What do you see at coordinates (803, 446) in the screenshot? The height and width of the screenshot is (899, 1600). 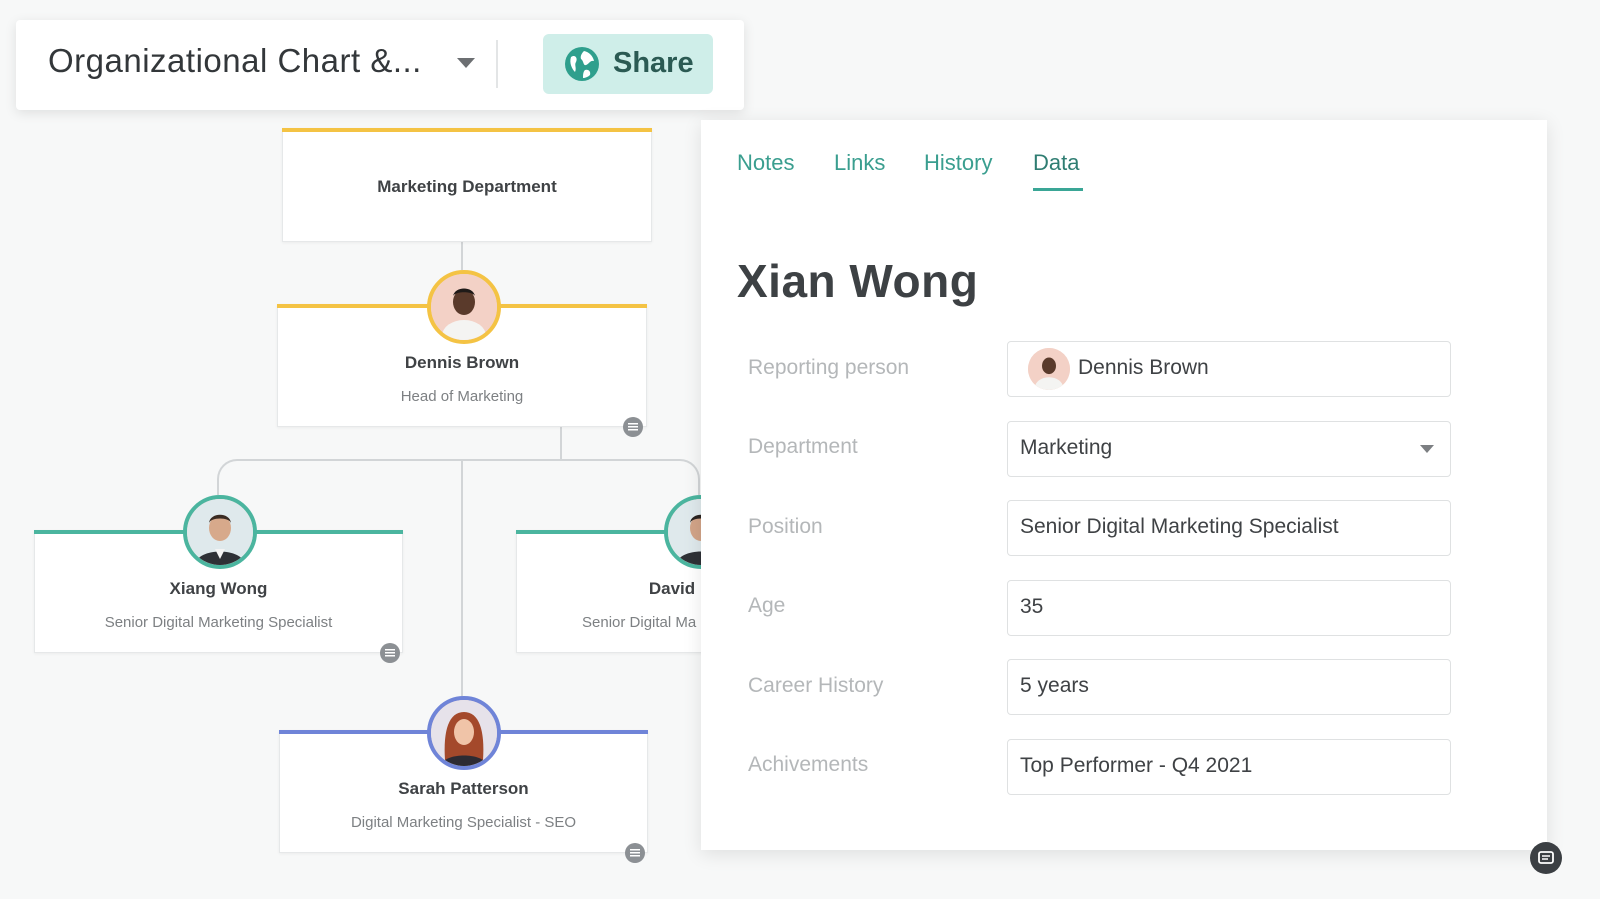 I see `field-label: Department` at bounding box center [803, 446].